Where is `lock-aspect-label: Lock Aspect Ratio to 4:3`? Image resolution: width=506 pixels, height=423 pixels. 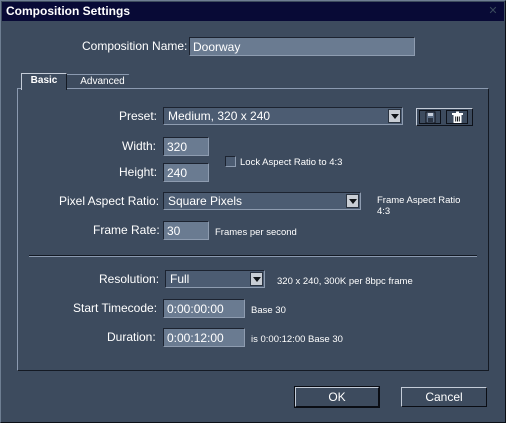 lock-aspect-label: Lock Aspect Ratio to 4:3 is located at coordinates (291, 162).